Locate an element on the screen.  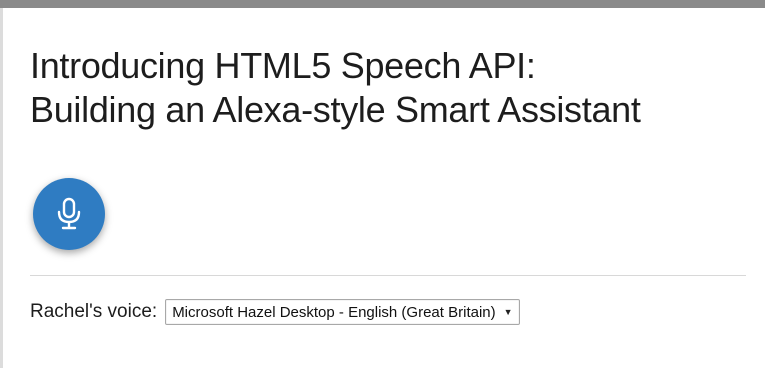
microphone-button is located at coordinates (69, 214).